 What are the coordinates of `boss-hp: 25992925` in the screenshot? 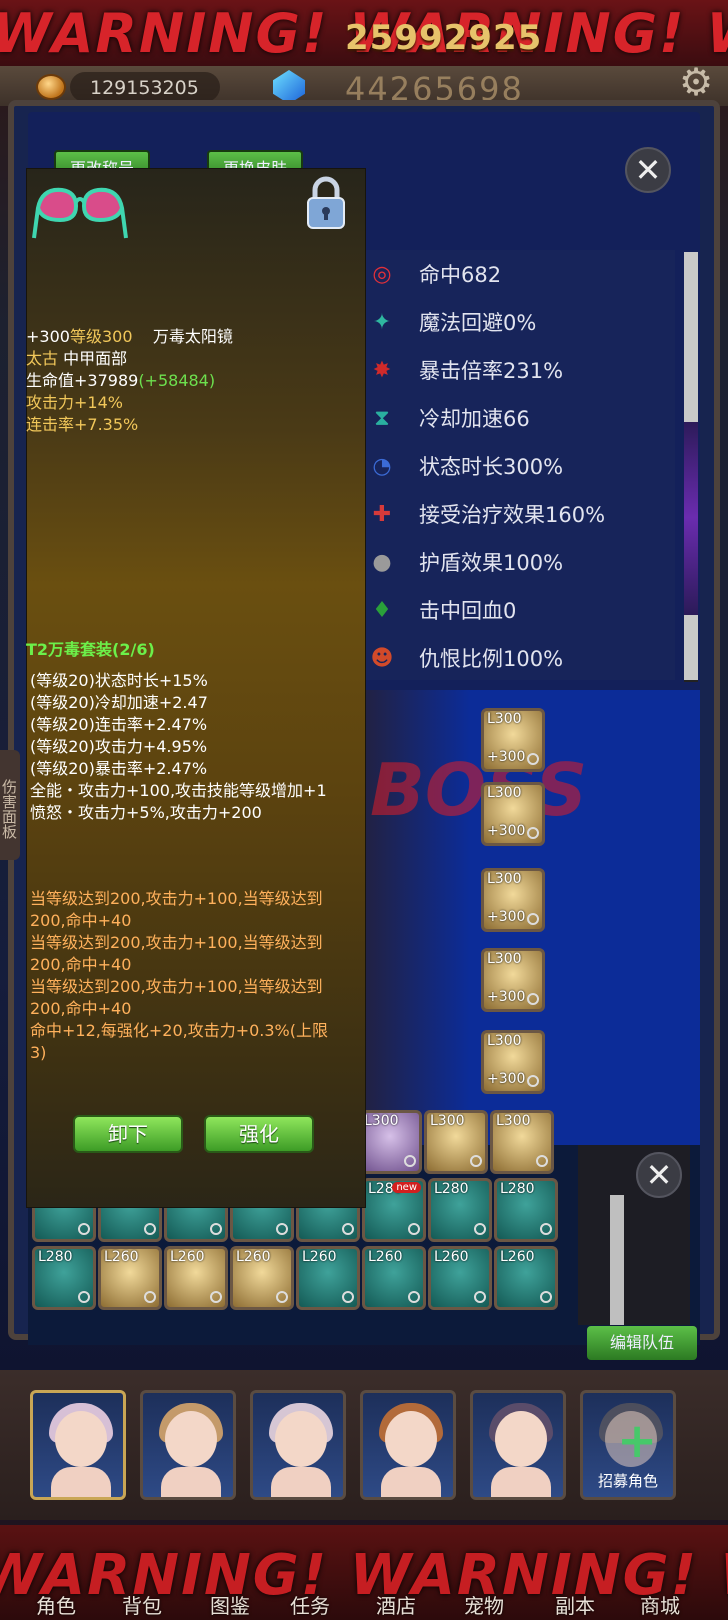 It's located at (444, 38).